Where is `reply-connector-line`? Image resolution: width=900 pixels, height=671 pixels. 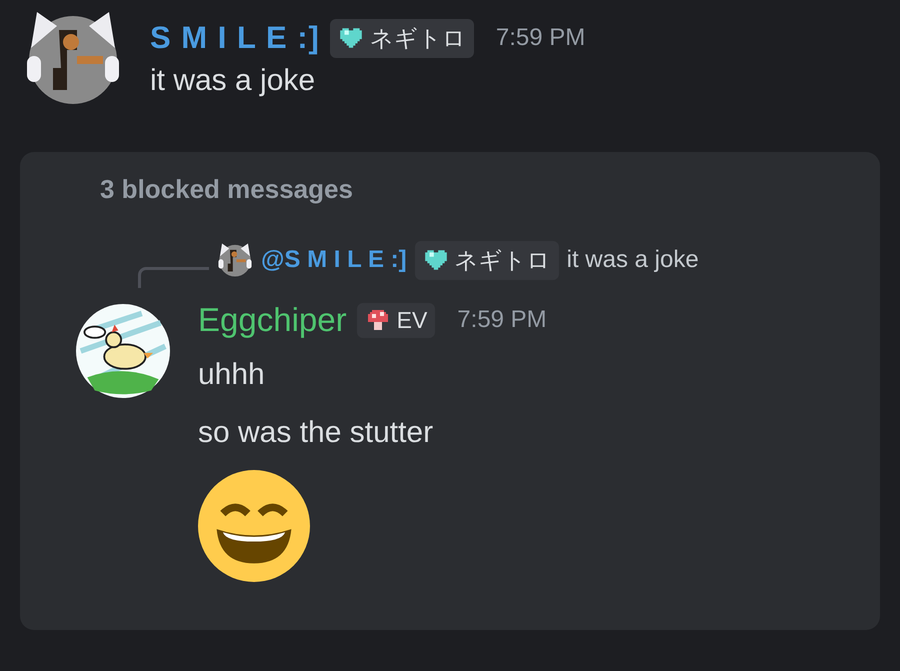 reply-connector-line is located at coordinates (173, 277).